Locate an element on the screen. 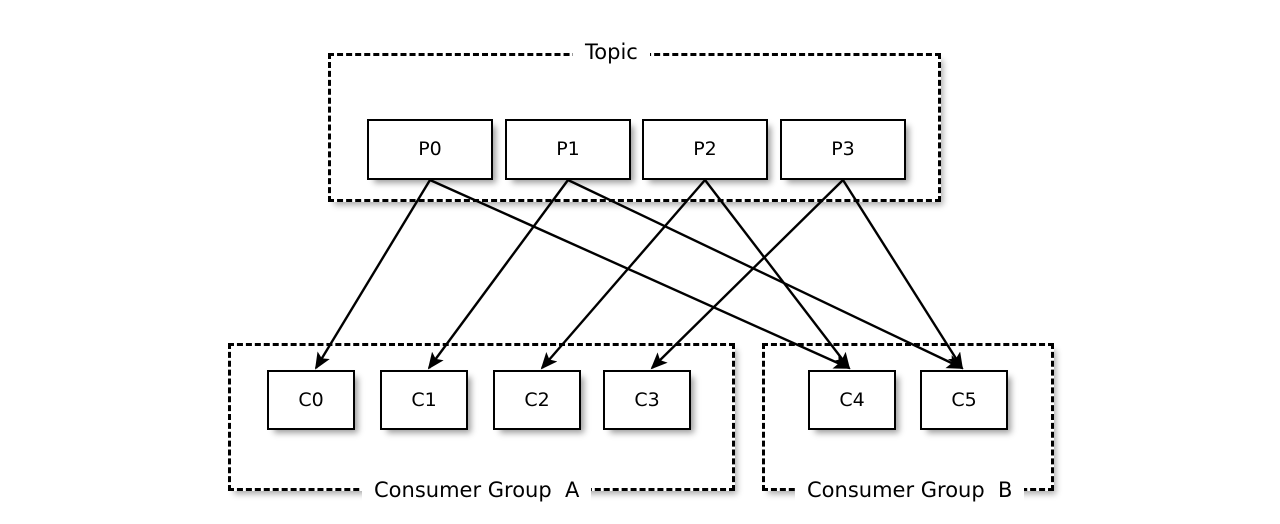 Image resolution: width=1280 pixels, height=524 pixels. edge-p1-to-c5 is located at coordinates (765, 274).